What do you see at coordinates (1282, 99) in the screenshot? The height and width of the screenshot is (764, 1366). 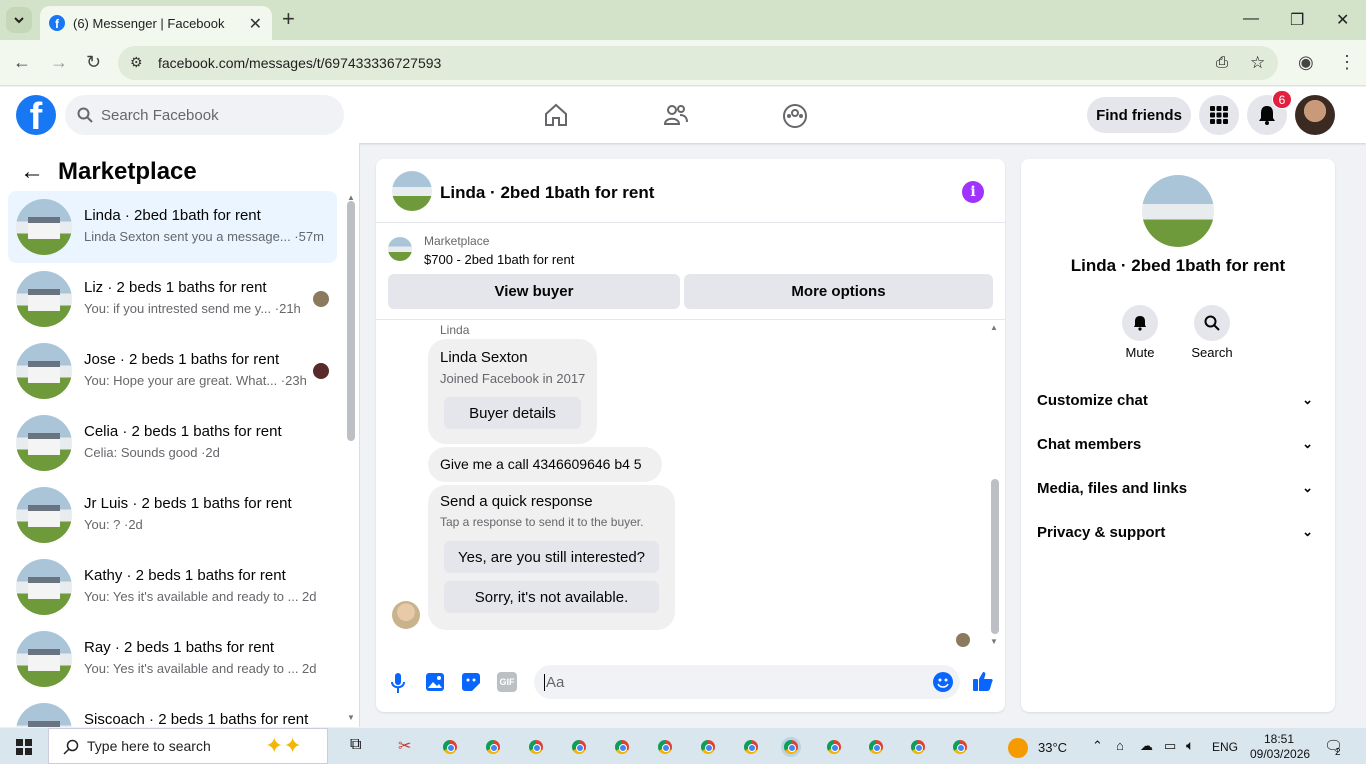 I see `notification-count-badge: 6` at bounding box center [1282, 99].